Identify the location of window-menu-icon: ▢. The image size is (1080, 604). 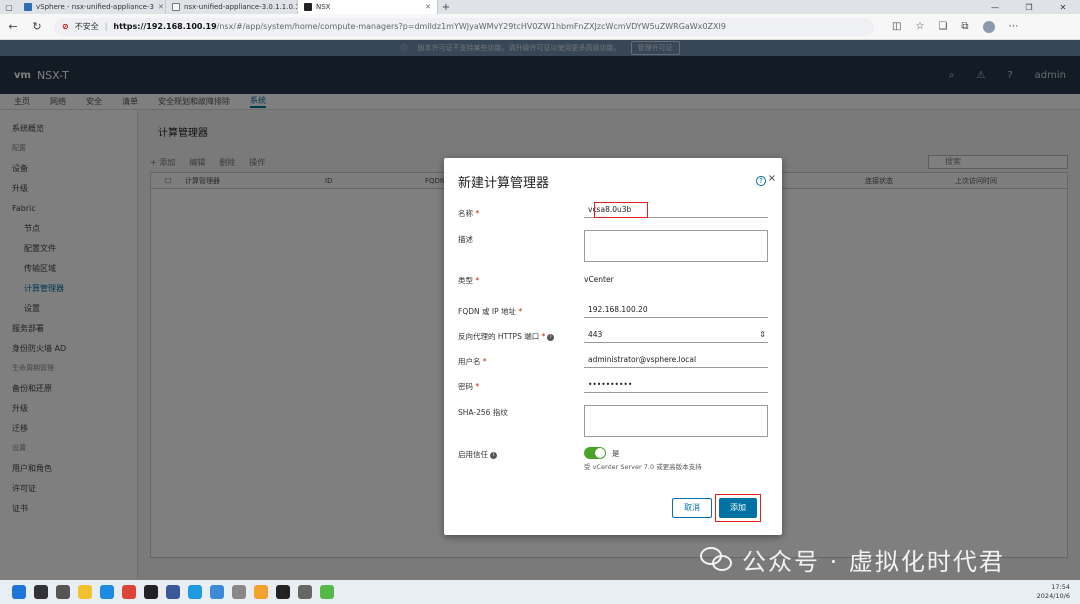
(9, 7).